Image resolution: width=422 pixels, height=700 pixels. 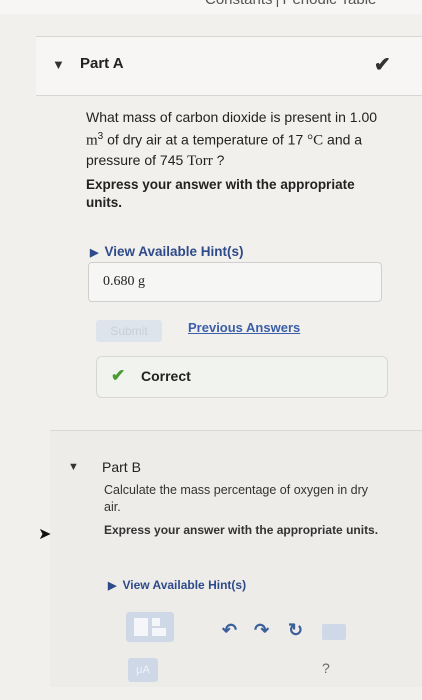 I want to click on periodic-table-link: Periodic Table, so click(x=329, y=4).